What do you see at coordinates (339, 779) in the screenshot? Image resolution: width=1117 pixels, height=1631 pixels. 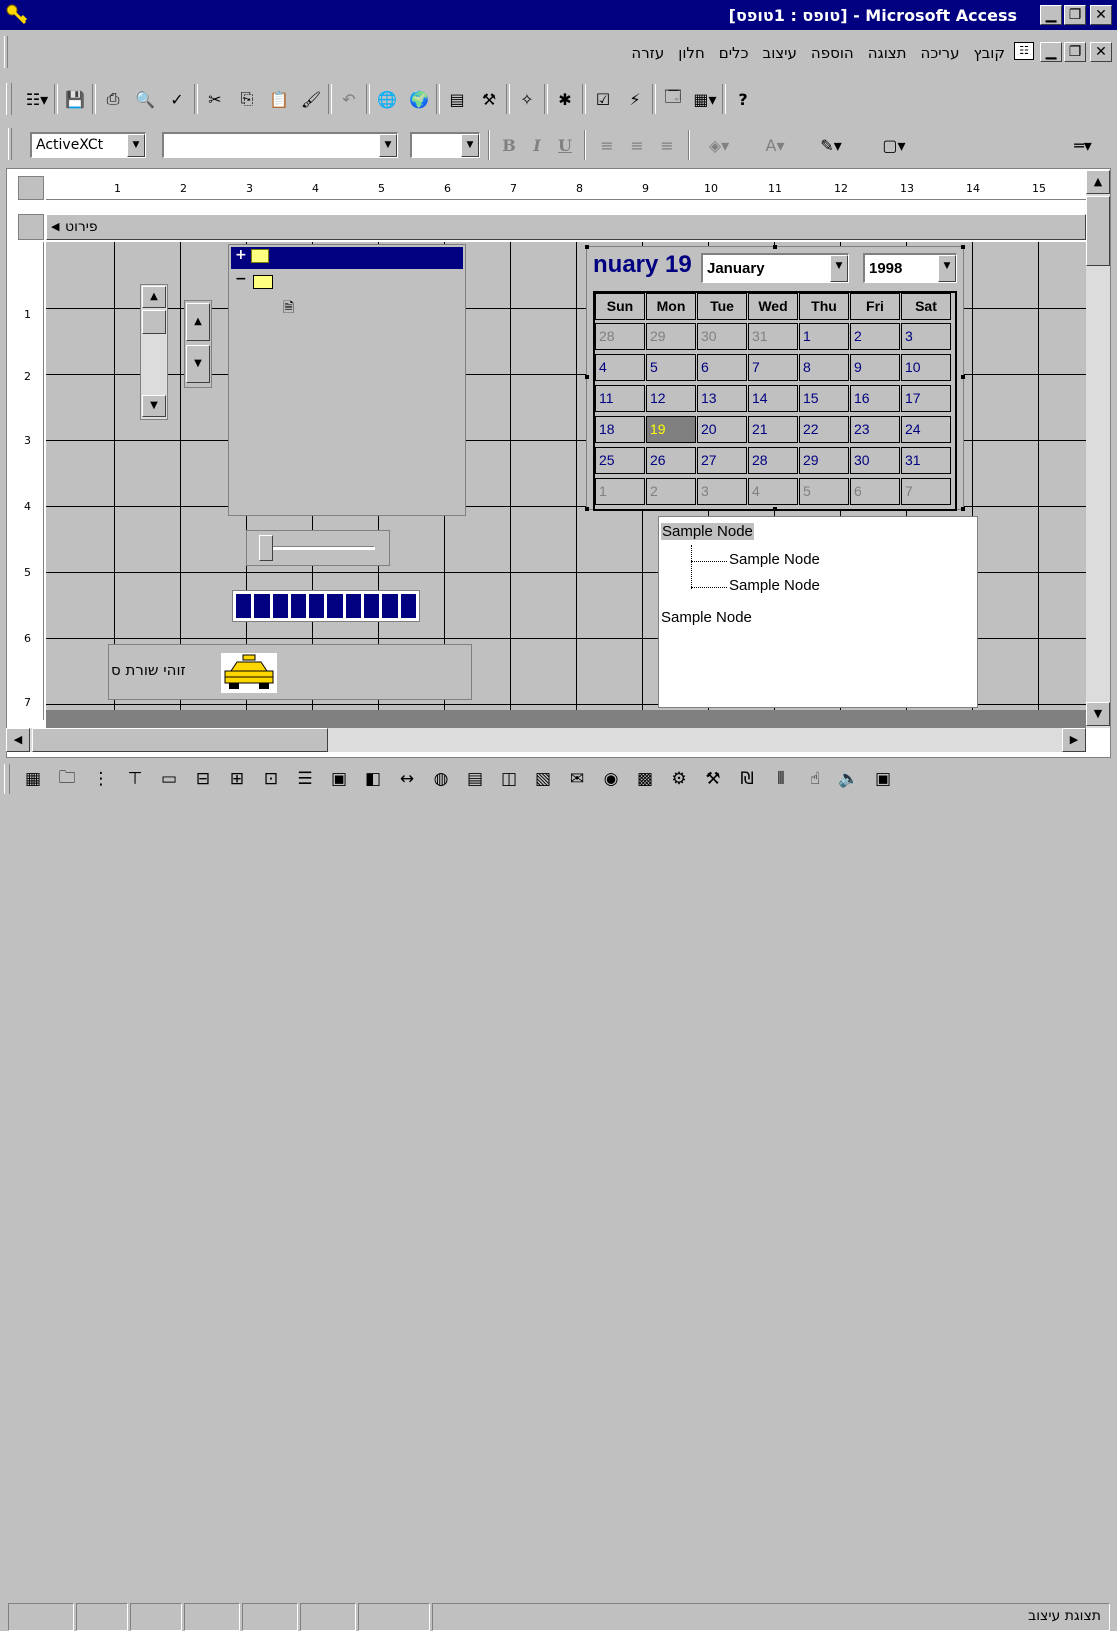 I see `list-box-icon: ▣` at bounding box center [339, 779].